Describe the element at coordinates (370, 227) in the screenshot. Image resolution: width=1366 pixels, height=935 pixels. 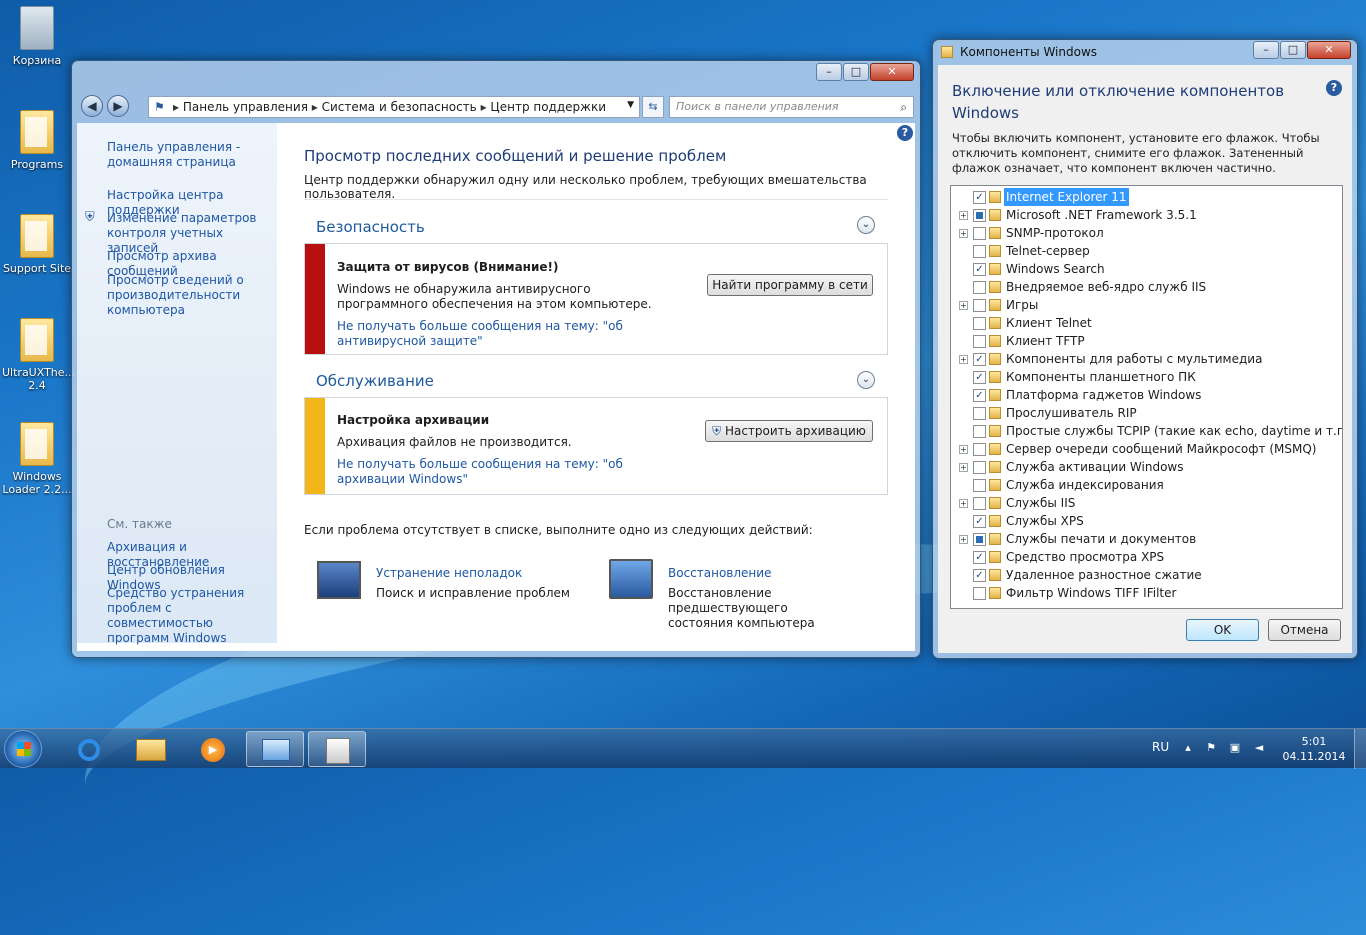
I see `security-heading: Безопасность` at that location.